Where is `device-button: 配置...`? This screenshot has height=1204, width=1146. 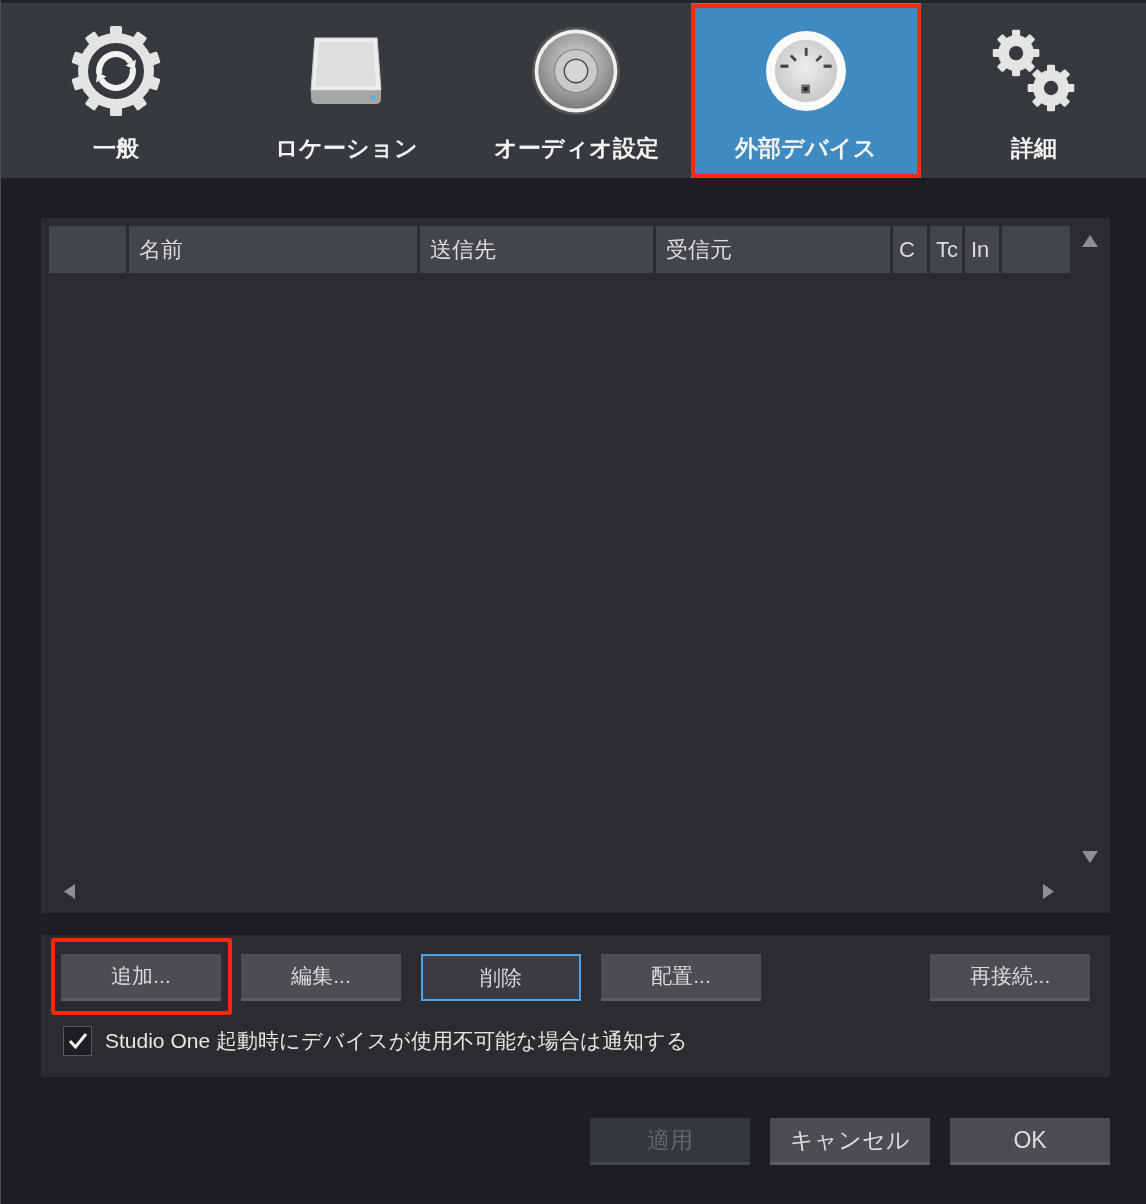
device-button: 配置... is located at coordinates (681, 977).